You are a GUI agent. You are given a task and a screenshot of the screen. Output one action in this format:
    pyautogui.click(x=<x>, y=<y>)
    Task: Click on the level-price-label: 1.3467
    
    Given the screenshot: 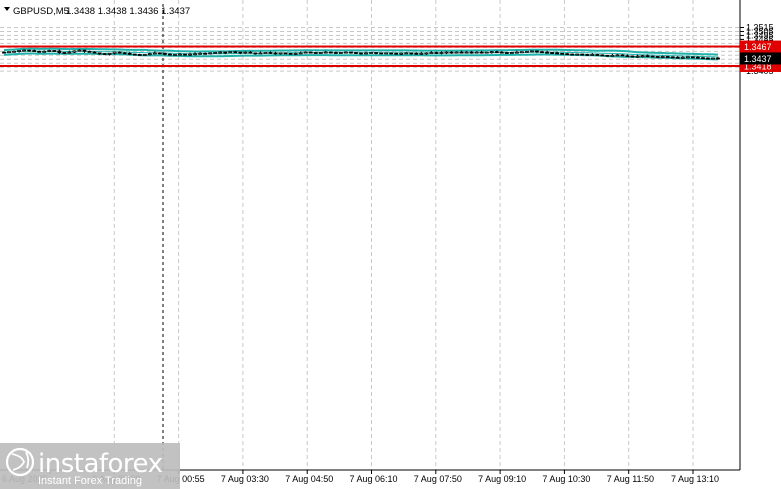 What is the action you would take?
    pyautogui.click(x=758, y=47)
    